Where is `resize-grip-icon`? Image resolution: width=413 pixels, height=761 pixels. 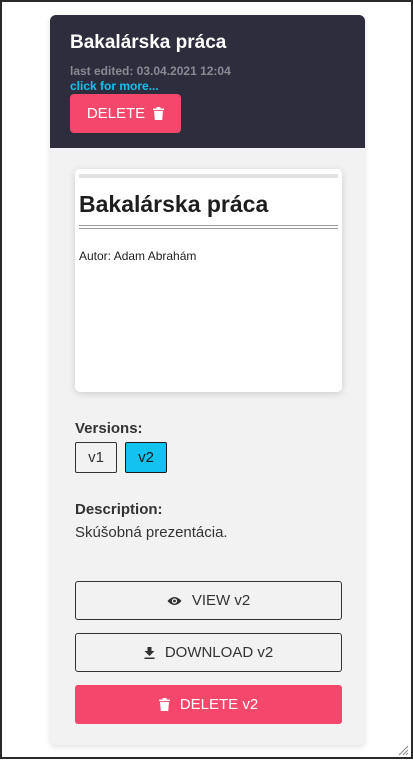
resize-grip-icon is located at coordinates (403, 749).